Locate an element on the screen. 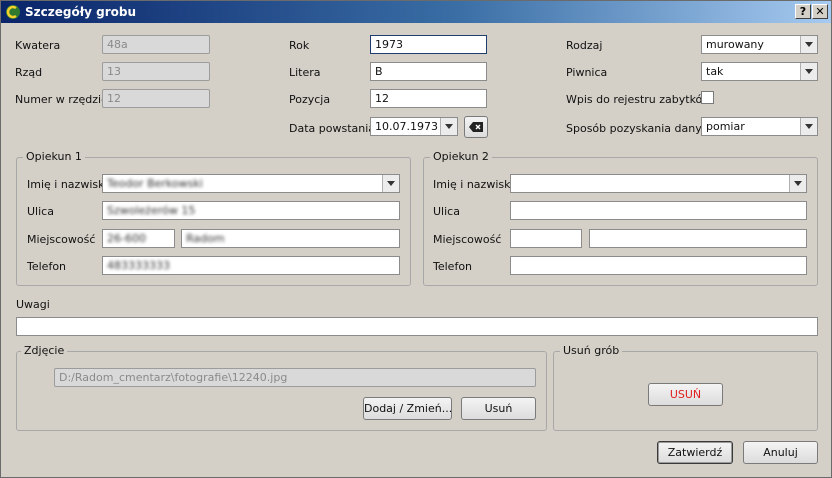  rodzaj-select: murowany is located at coordinates (759, 44).